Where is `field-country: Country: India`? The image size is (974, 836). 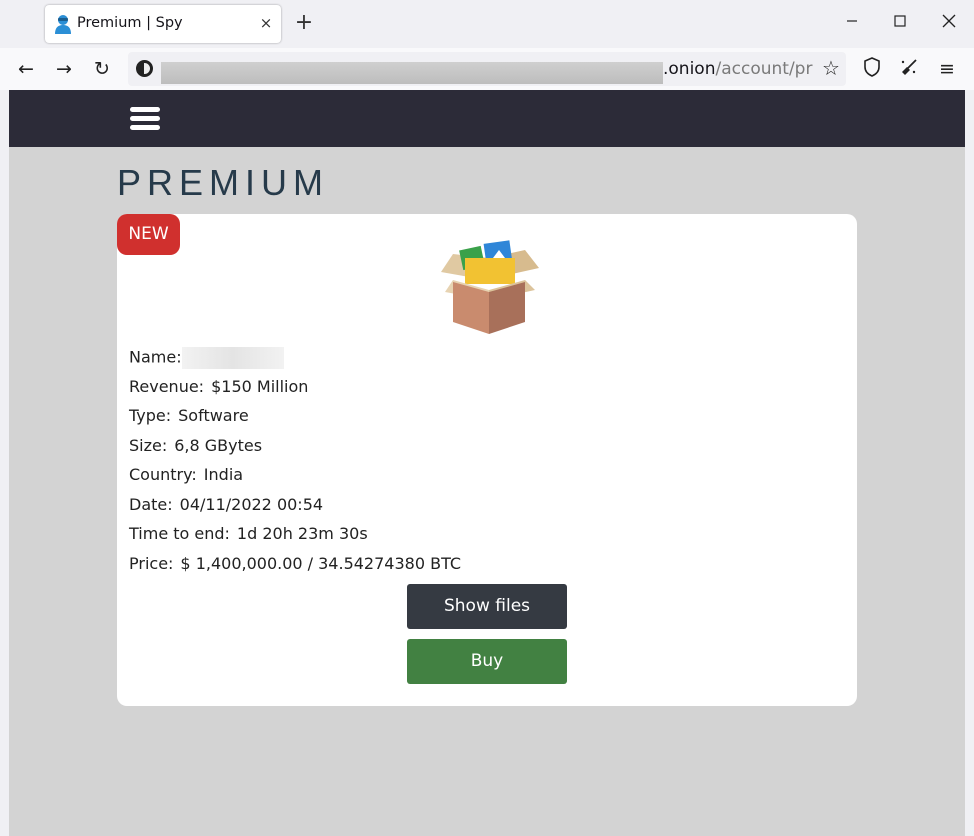 field-country: Country: India is located at coordinates (295, 480).